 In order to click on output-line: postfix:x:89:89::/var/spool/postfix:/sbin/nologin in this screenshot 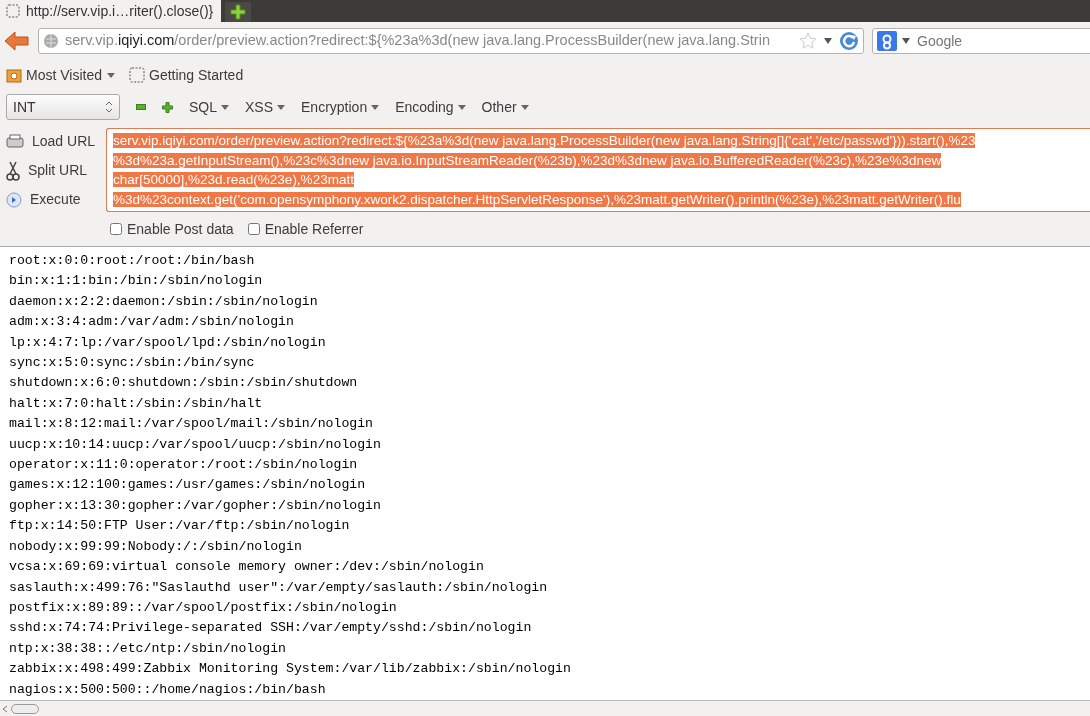, I will do `click(203, 607)`.